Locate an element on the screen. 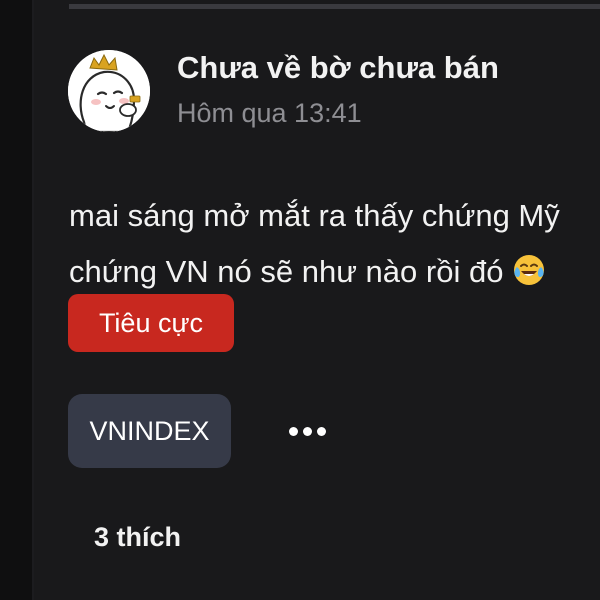 The height and width of the screenshot is (600, 600). face-with-tears-of-joy-icon is located at coordinates (529, 270).